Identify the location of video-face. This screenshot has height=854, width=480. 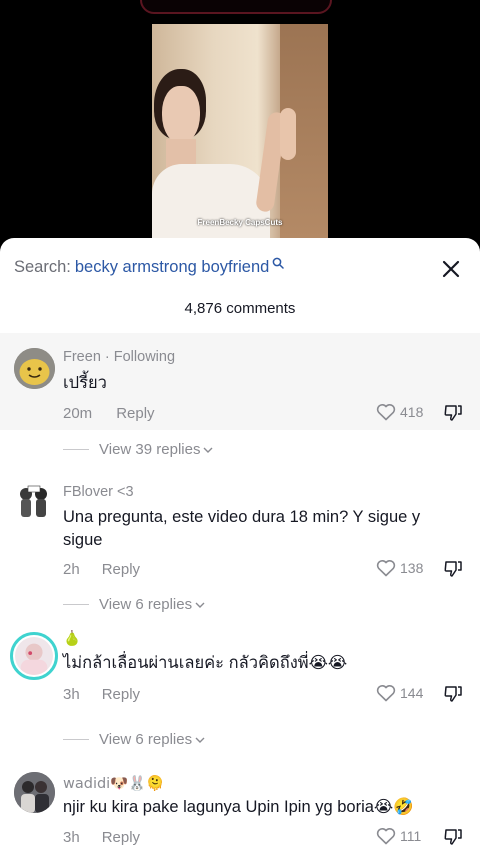
(181, 115).